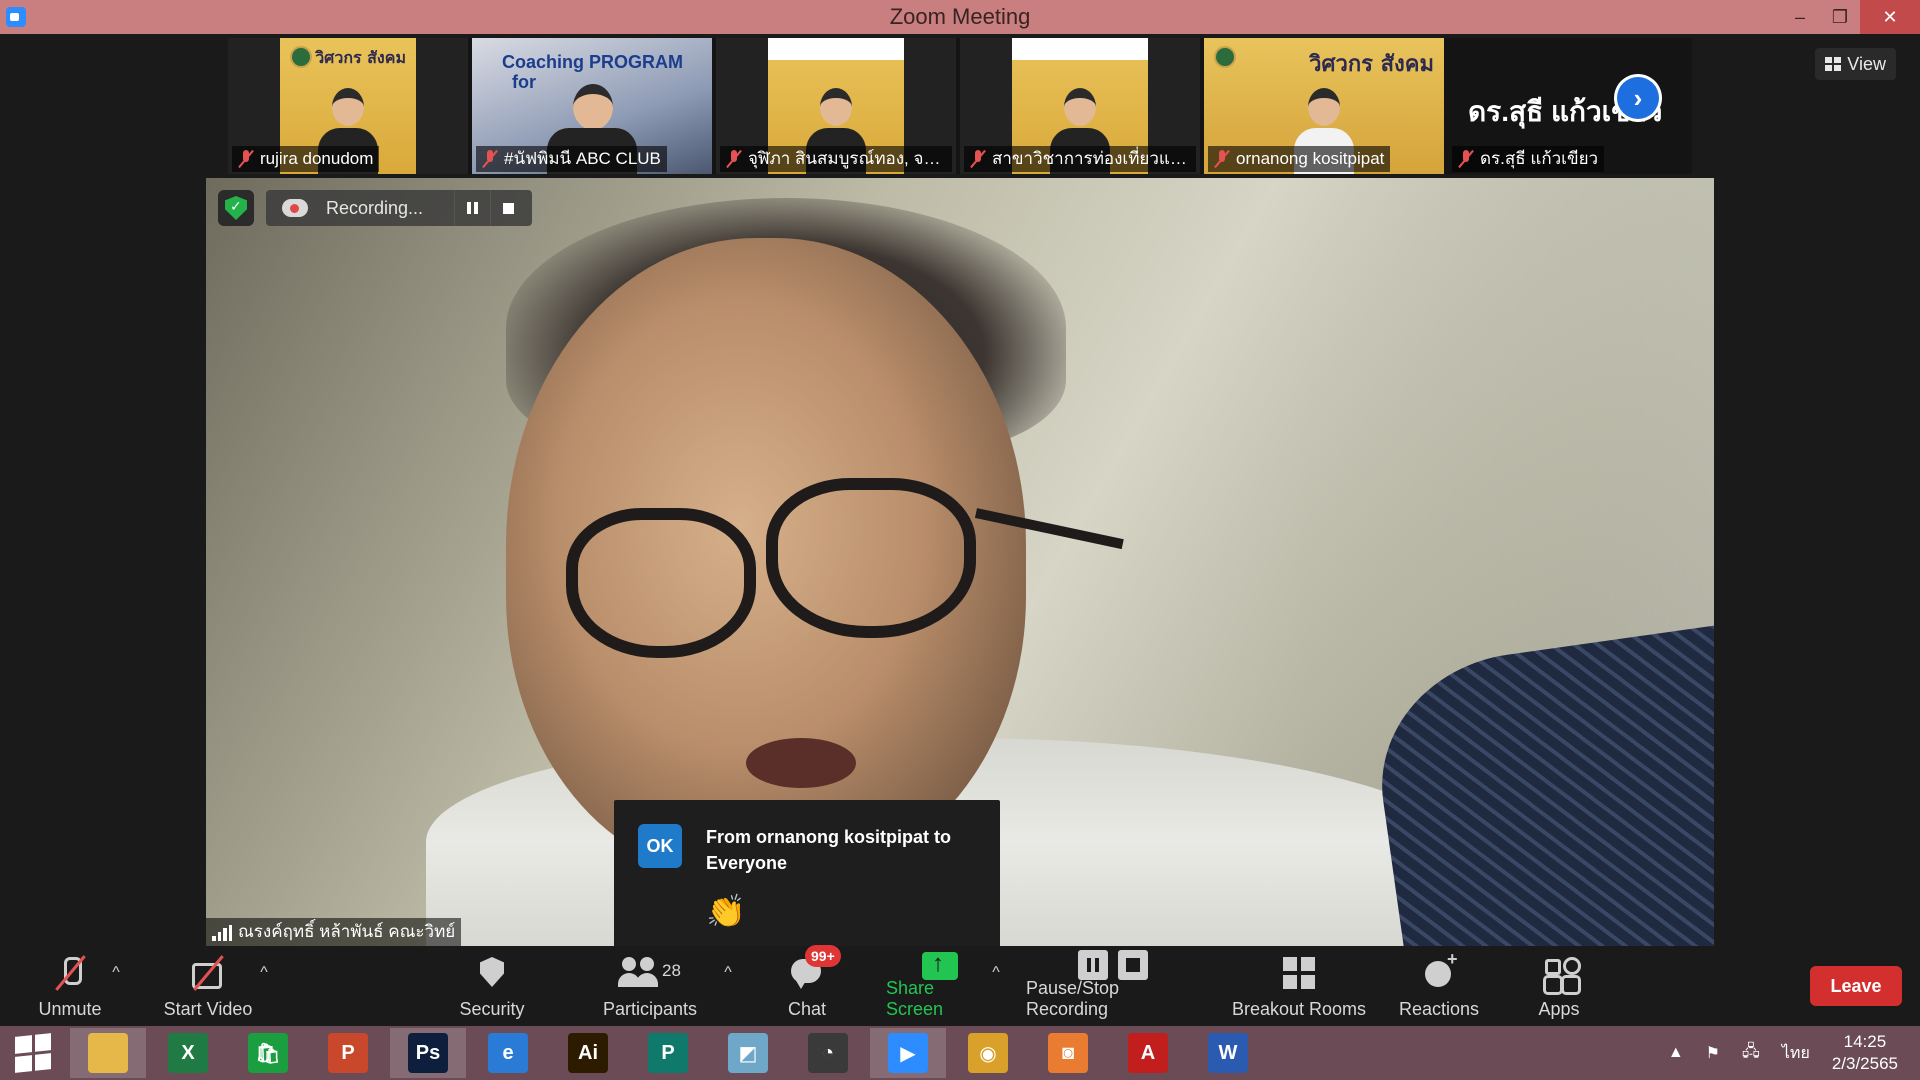 The width and height of the screenshot is (1920, 1080). I want to click on chat-sender: From ornanong kositpipat to Everyone, so click(828, 850).